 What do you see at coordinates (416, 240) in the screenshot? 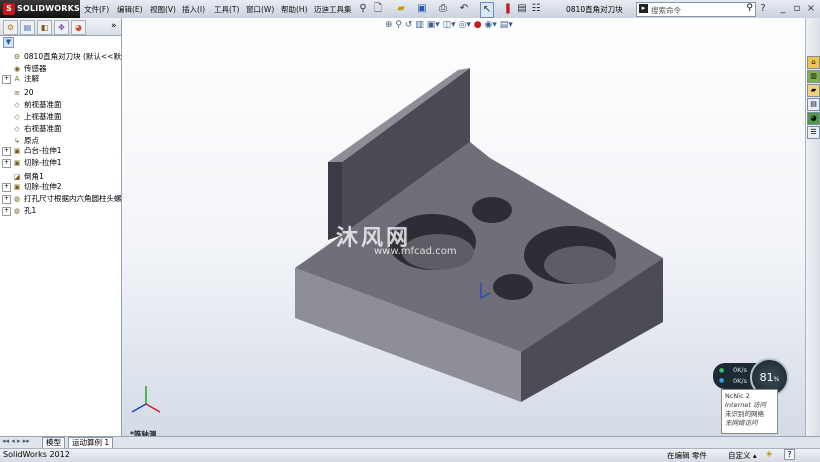
I see `watermark: 沐风网 www.mfcad.com` at bounding box center [416, 240].